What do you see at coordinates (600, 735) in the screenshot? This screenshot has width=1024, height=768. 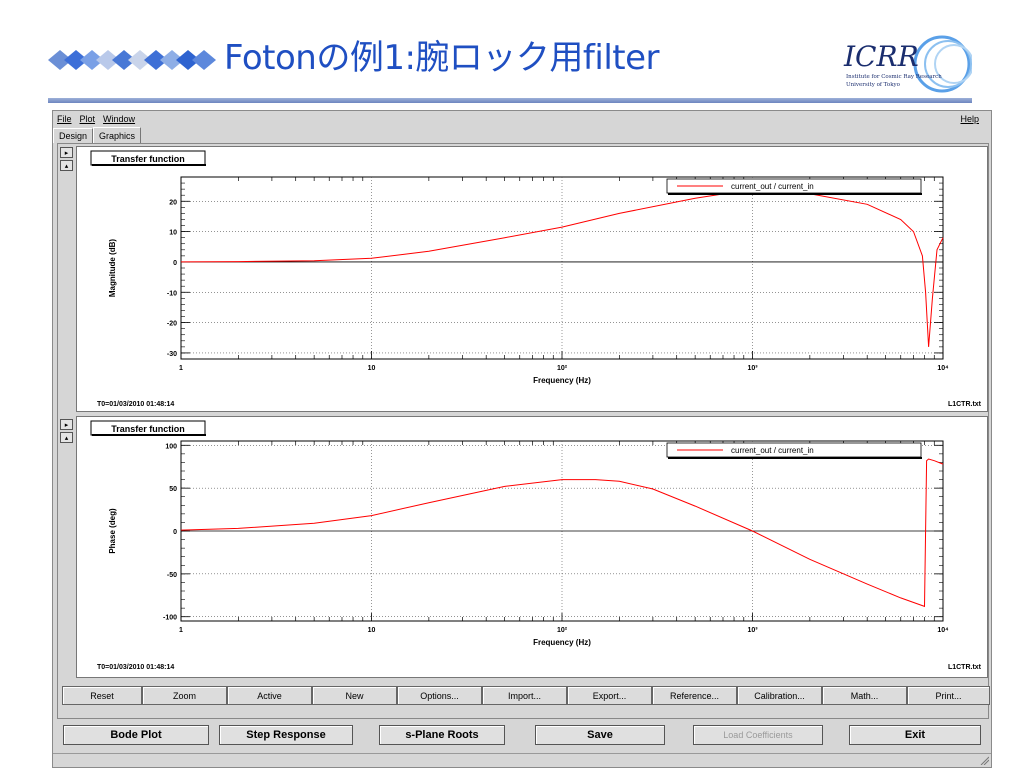 I see `save-button: Save` at bounding box center [600, 735].